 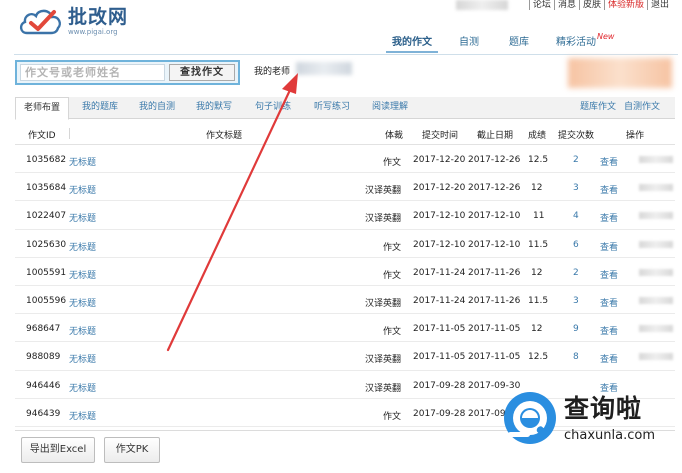 I want to click on essay-id: 1022407, so click(x=46, y=216).